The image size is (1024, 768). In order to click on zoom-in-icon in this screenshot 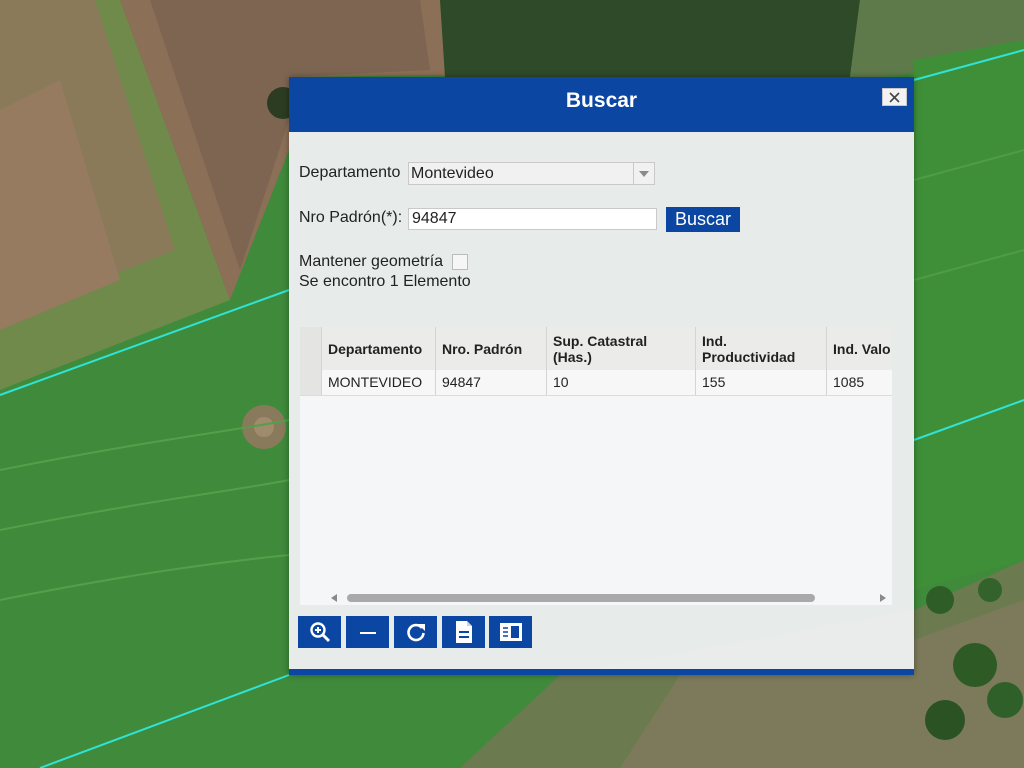, I will do `click(319, 632)`.